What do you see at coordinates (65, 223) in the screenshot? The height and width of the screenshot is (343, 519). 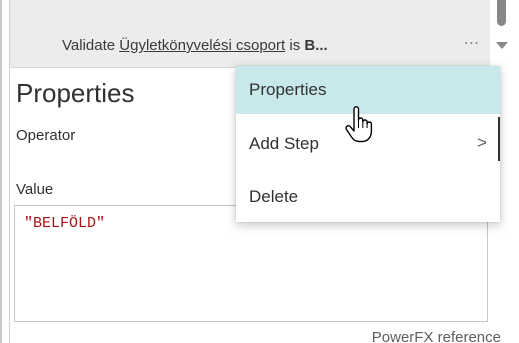 I see `value-code: "BELFÖLD"` at bounding box center [65, 223].